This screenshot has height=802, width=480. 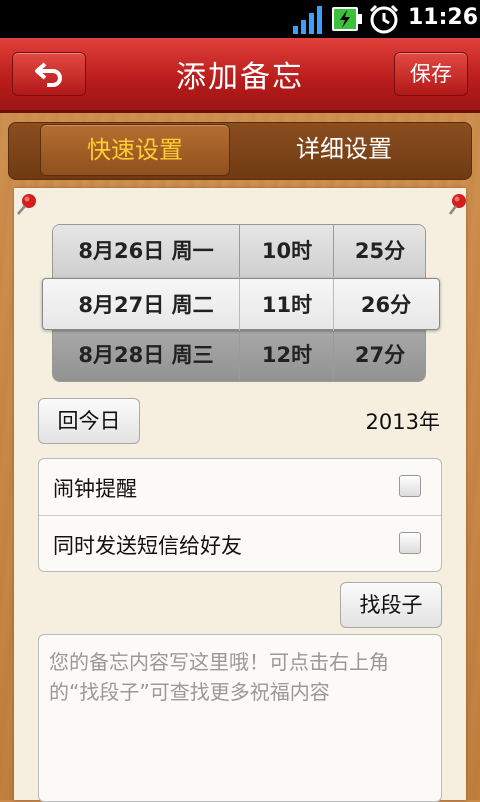 What do you see at coordinates (146, 251) in the screenshot?
I see `picker-date: 8月26日 周一` at bounding box center [146, 251].